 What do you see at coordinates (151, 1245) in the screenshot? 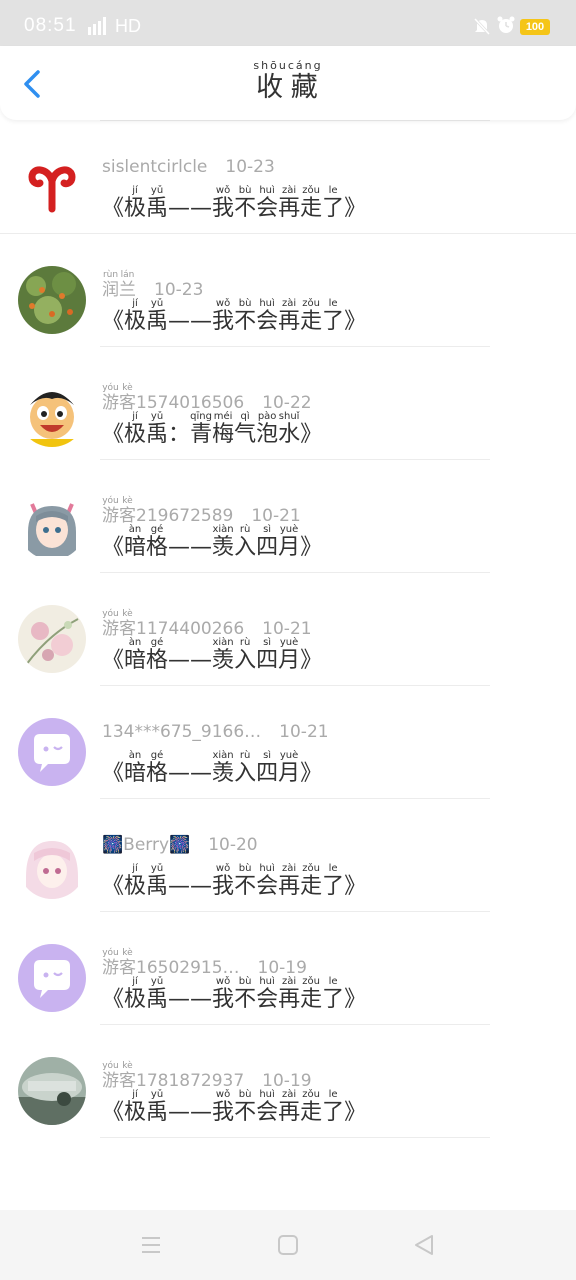
I see `menu-icon` at bounding box center [151, 1245].